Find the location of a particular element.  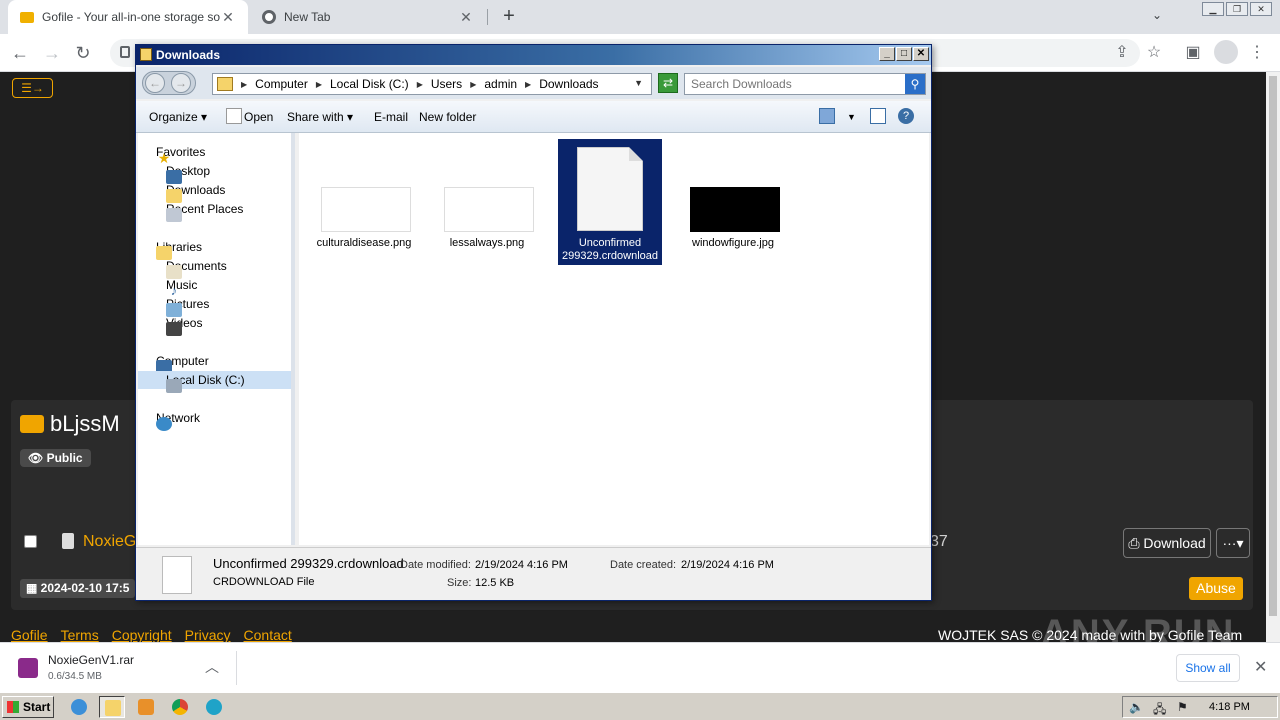

nav-favorites: ★ Favorites is located at coordinates (180, 154).